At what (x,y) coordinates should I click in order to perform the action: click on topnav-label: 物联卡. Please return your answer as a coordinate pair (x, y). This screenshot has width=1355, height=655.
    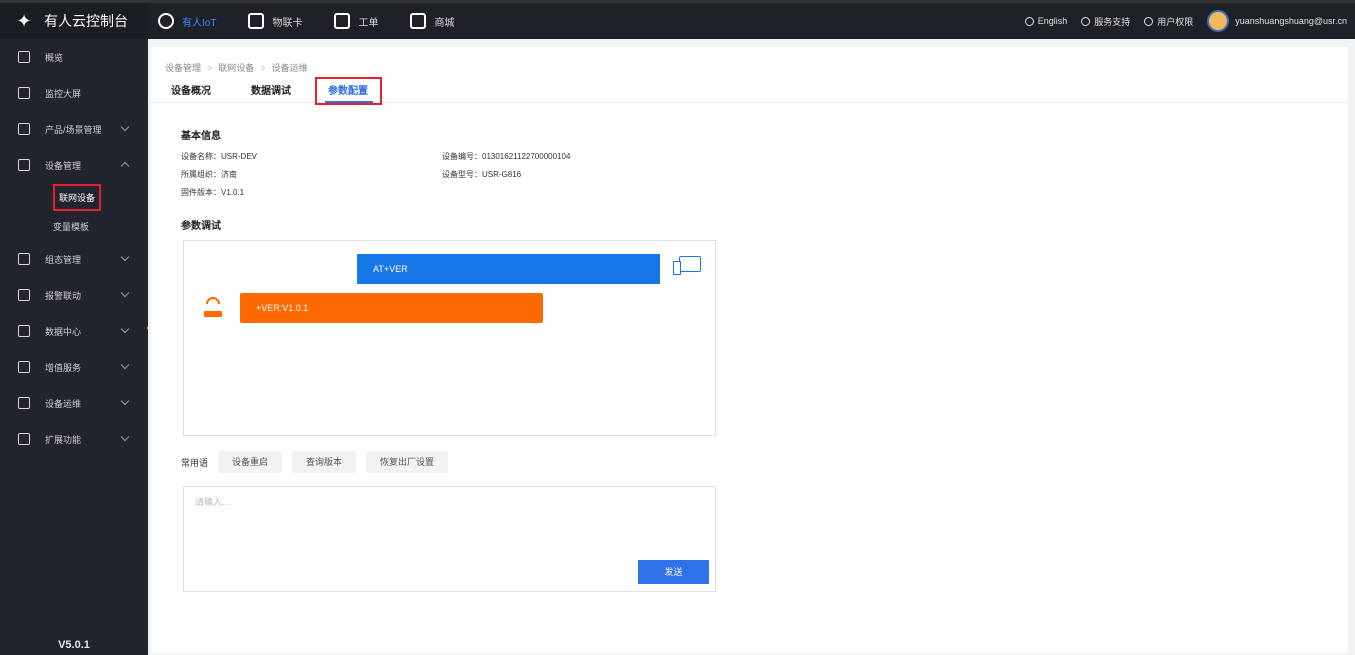
    Looking at the image, I should click on (287, 23).